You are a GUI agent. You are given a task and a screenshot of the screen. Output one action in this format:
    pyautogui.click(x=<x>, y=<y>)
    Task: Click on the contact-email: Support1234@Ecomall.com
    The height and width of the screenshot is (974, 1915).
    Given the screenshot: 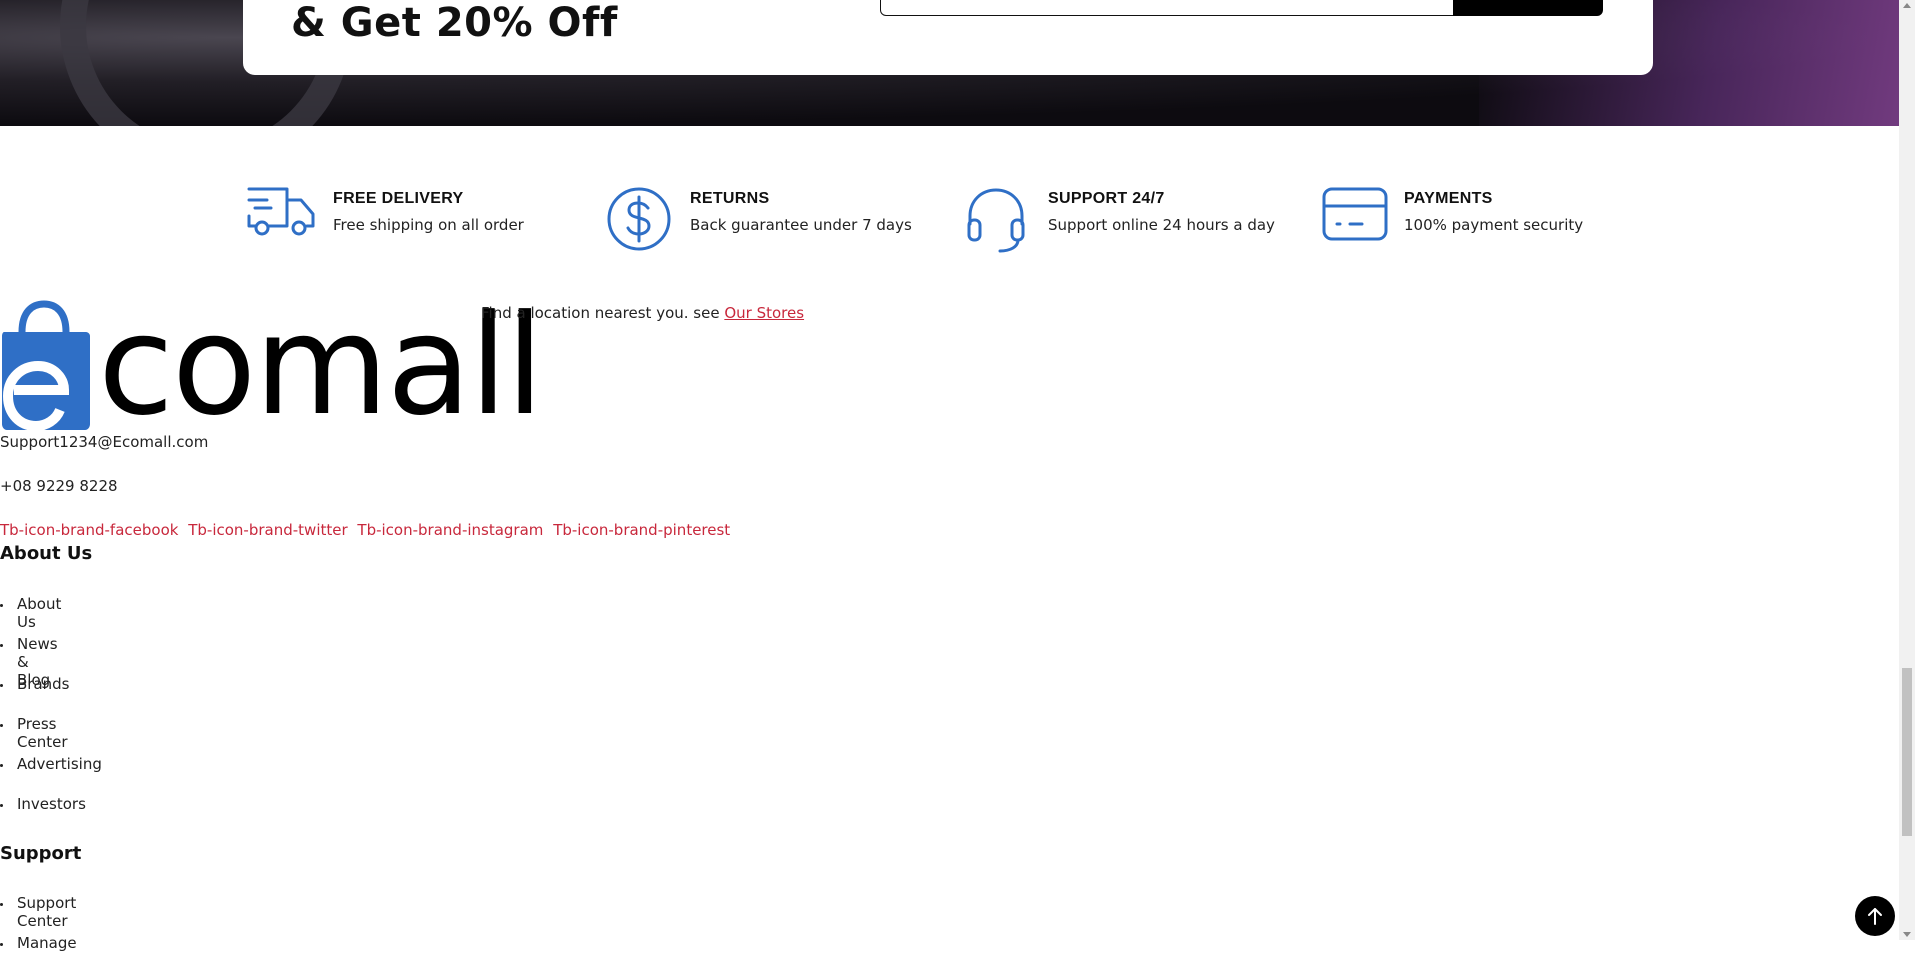 What is the action you would take?
    pyautogui.click(x=104, y=442)
    